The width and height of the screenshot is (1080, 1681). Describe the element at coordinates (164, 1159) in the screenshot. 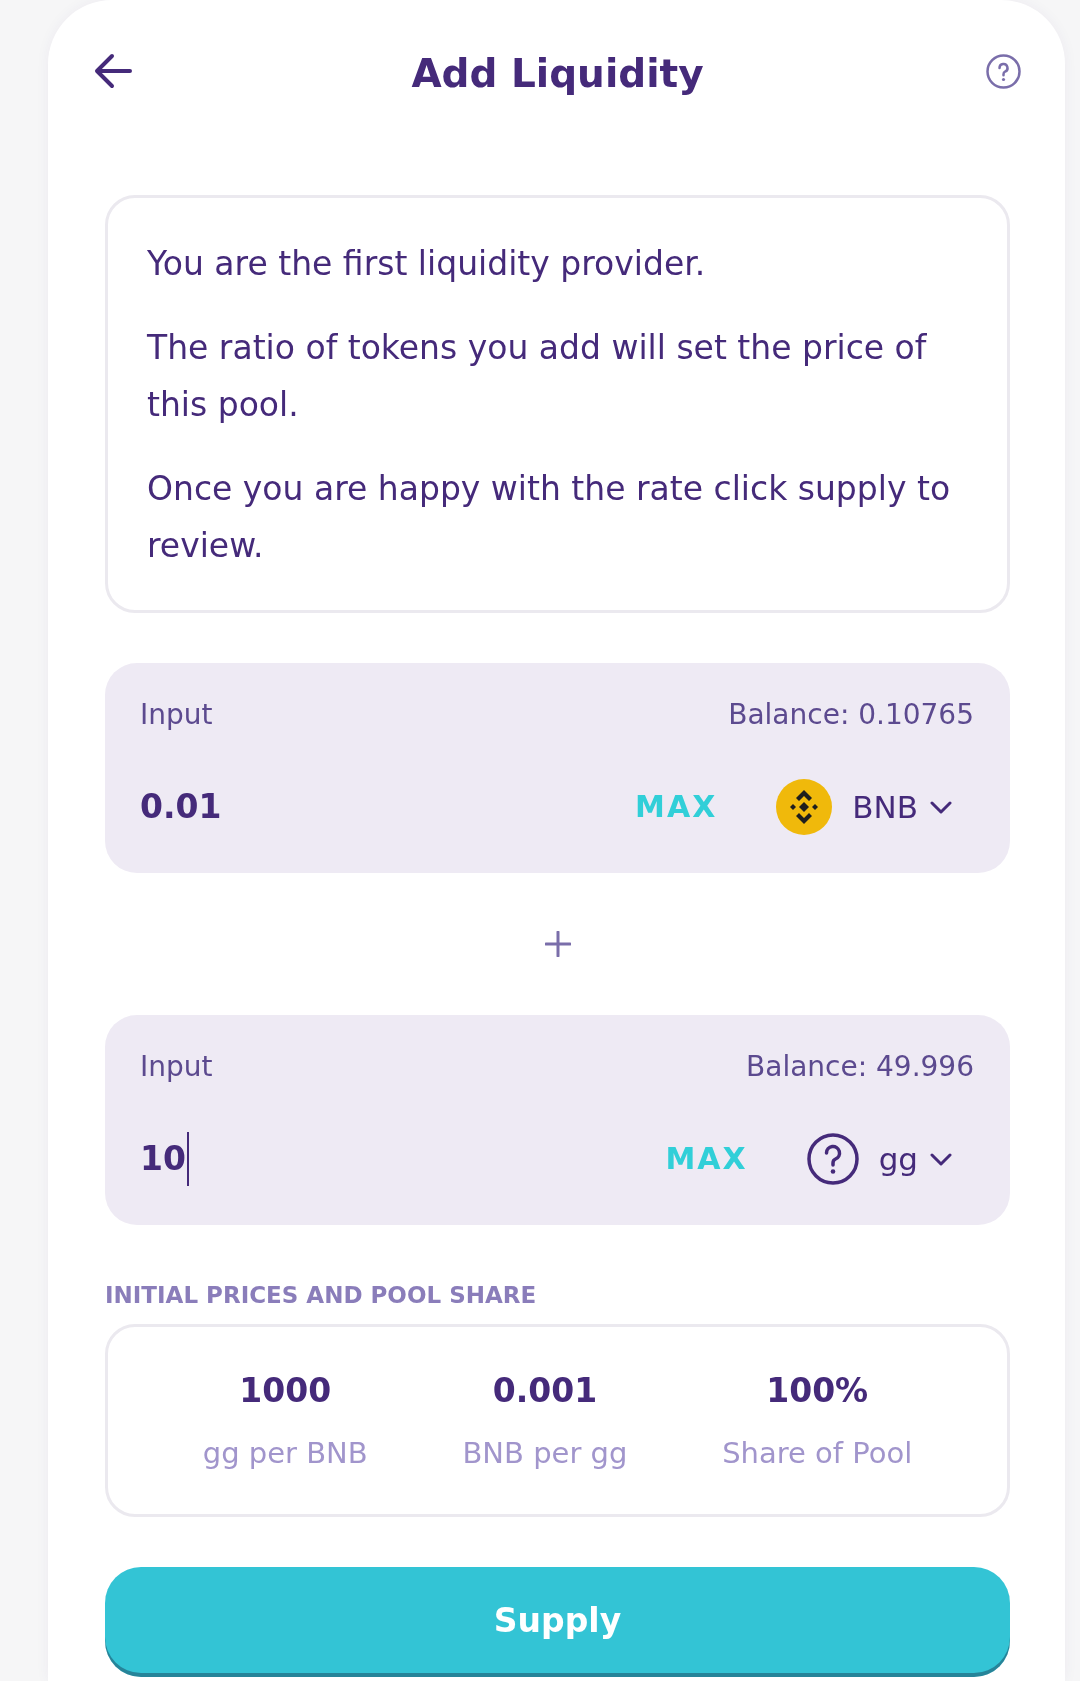

I see `amount-field: 10` at that location.